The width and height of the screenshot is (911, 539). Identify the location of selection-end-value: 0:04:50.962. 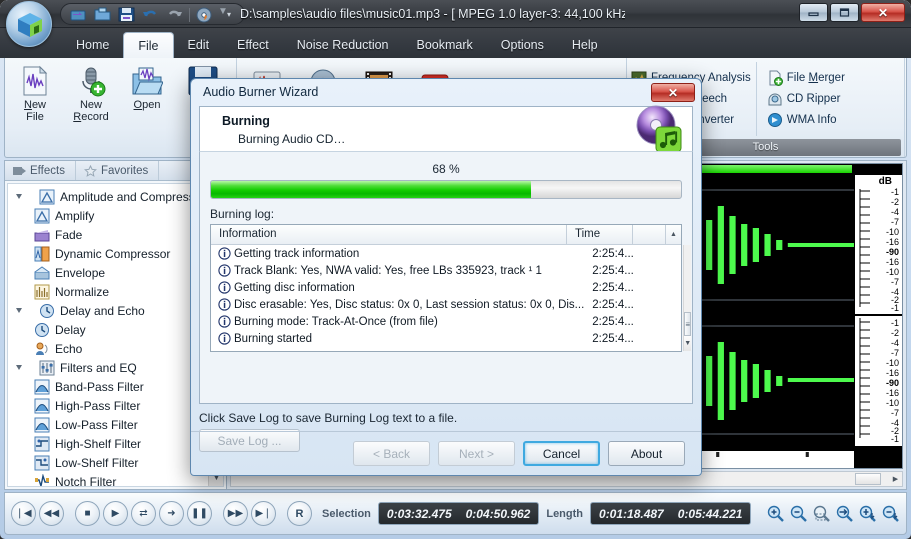
(498, 513).